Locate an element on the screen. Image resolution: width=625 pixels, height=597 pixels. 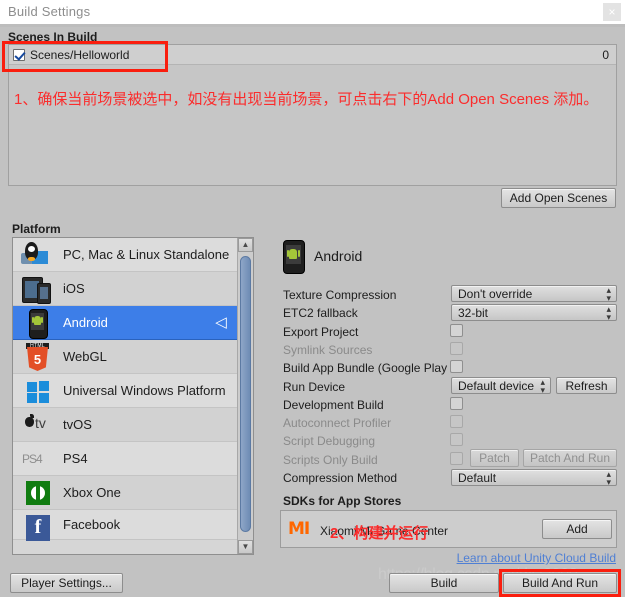
uwp-icon is located at coordinates (38, 391).